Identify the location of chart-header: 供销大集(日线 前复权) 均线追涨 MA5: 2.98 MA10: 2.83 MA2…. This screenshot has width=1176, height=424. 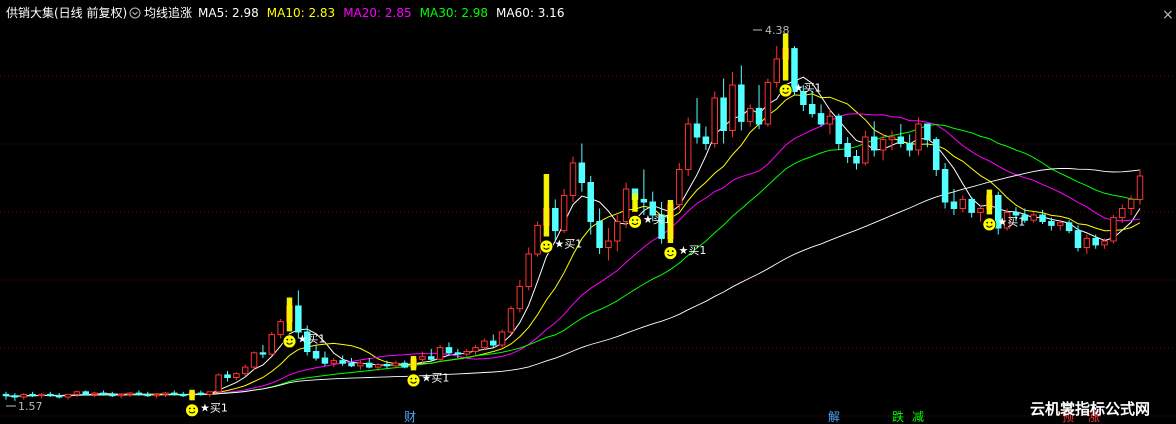
(590, 14).